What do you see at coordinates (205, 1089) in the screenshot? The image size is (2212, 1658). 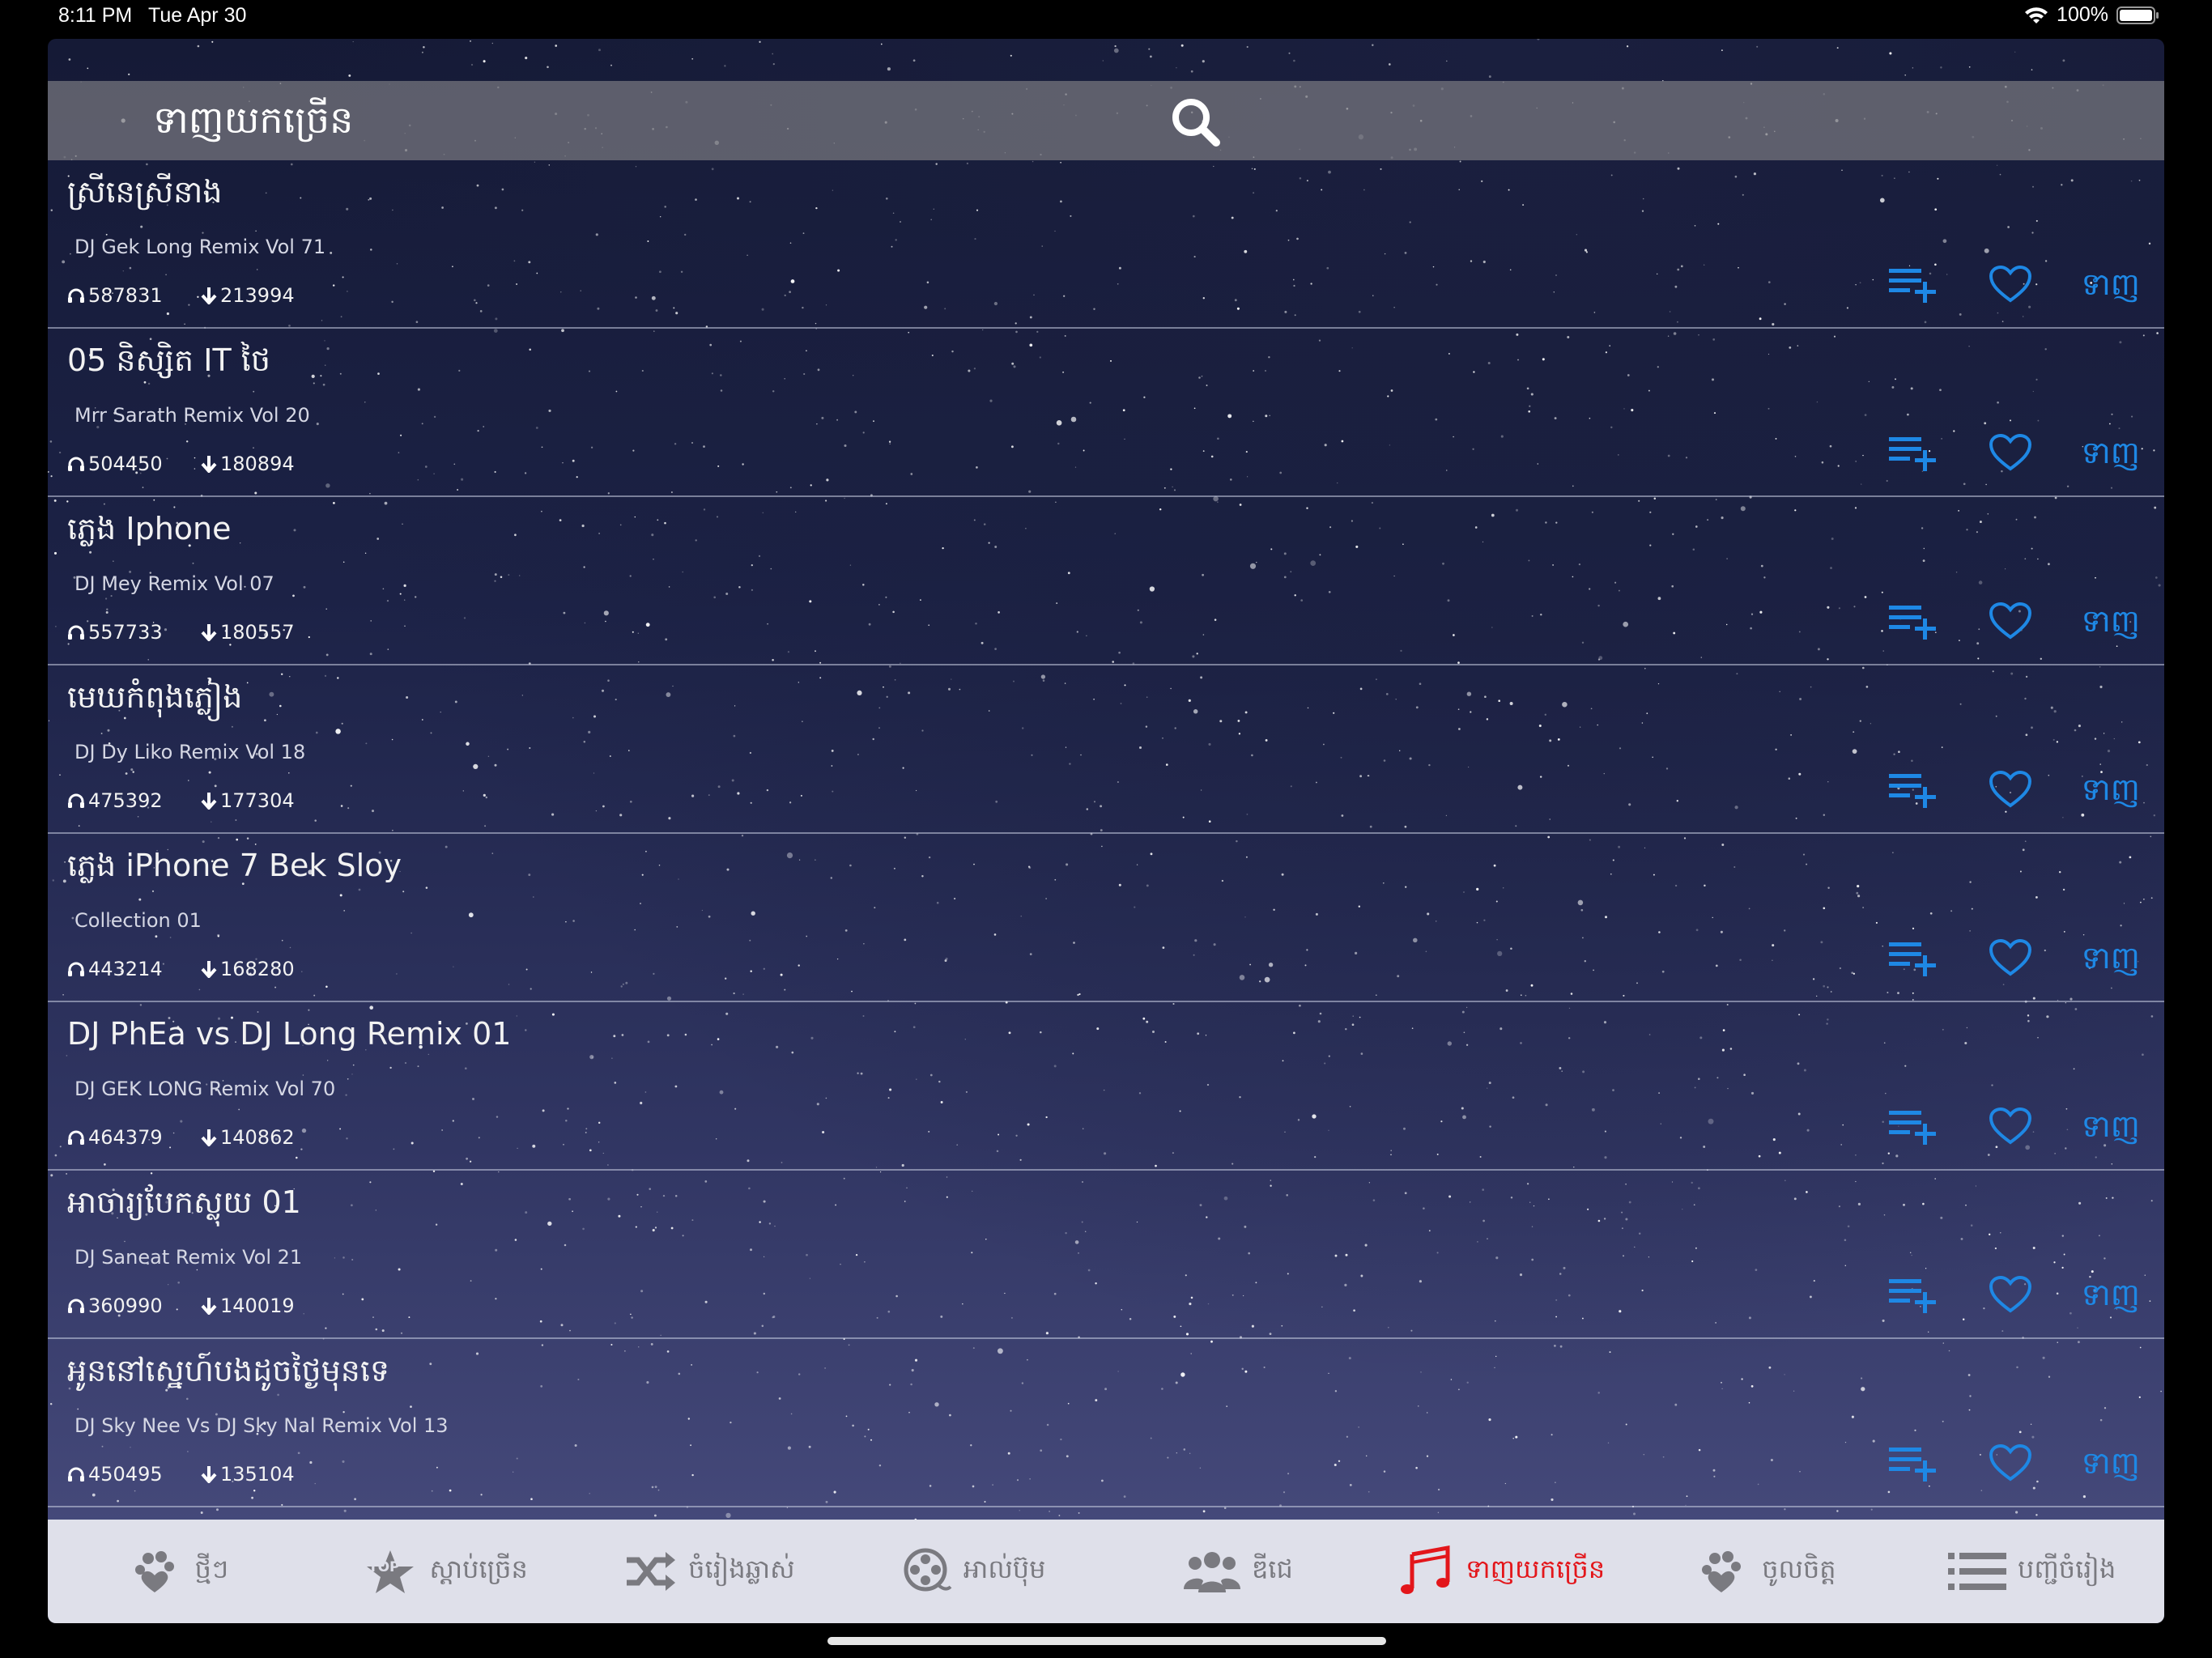 I see `song-artist: DJ GEK LONG Remix Vol 70` at bounding box center [205, 1089].